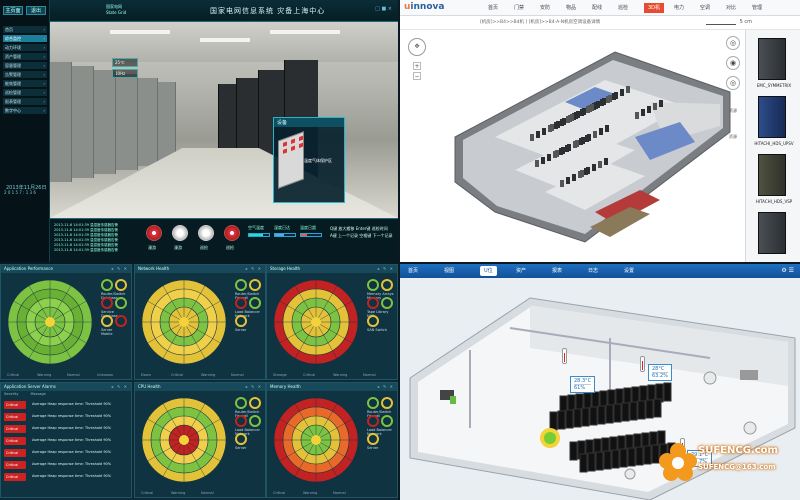 Image resolution: width=800 pixels, height=500 pixels. Describe the element at coordinates (25, 101) in the screenshot. I see `q1-menu-item: 报表管理 ›` at that location.